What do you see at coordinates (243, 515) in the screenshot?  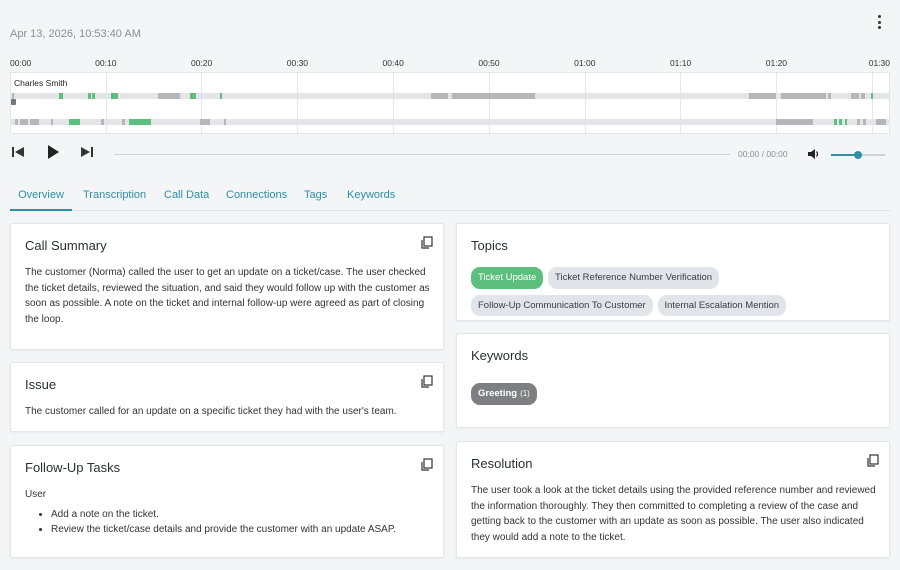 I see `task-item: Add a note on the ticket.` at bounding box center [243, 515].